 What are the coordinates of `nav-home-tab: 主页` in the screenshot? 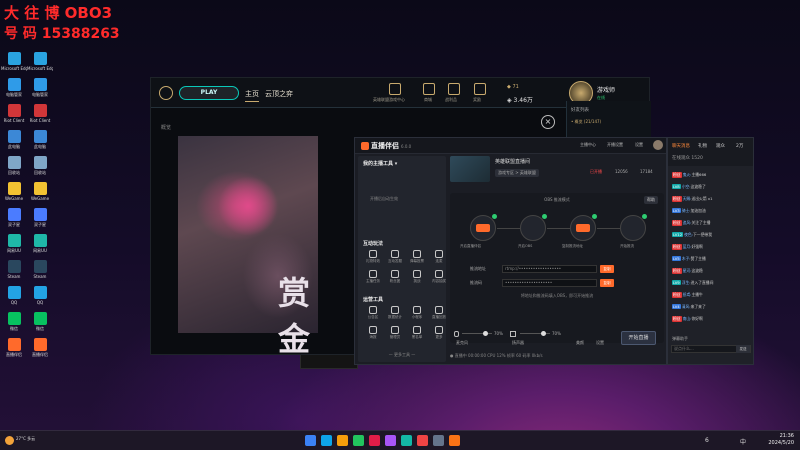 It's located at (252, 95).